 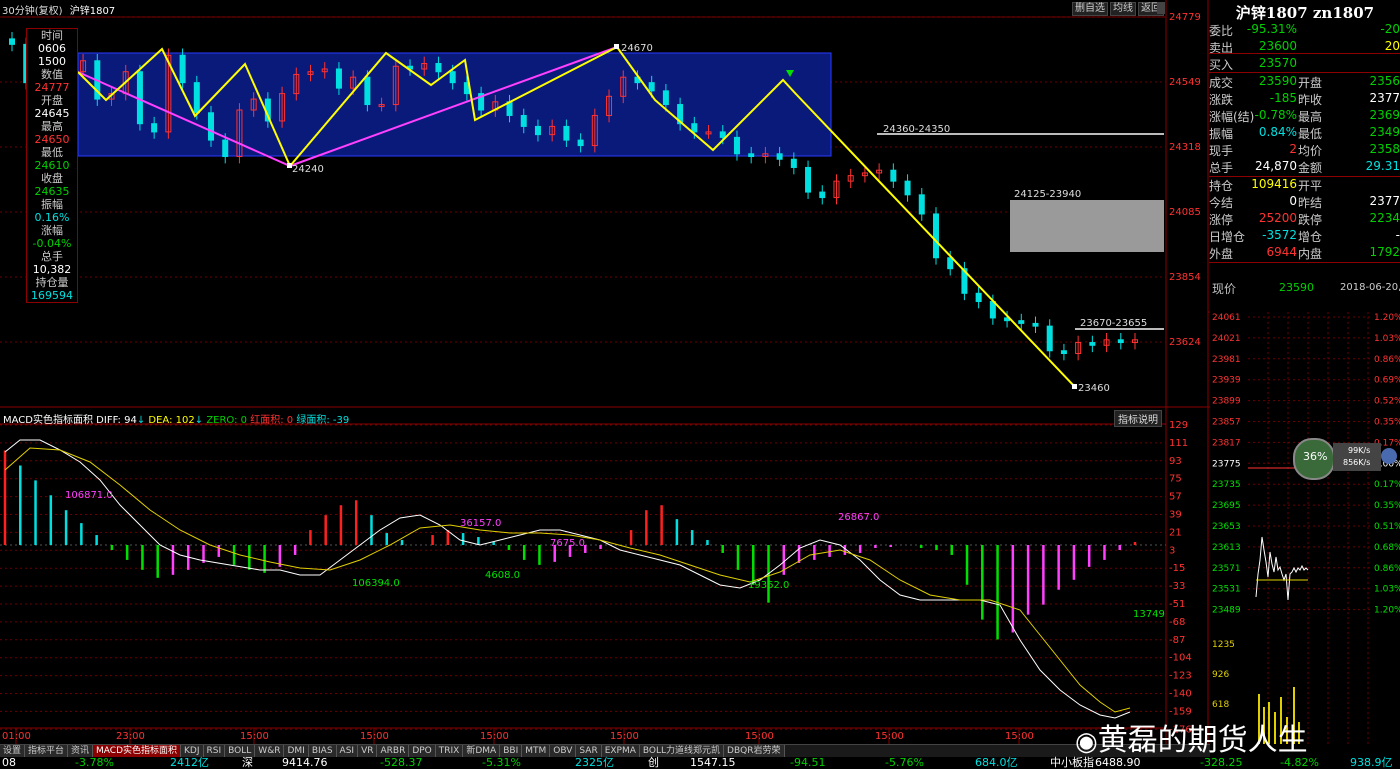 I want to click on quote-value-2: 2356, so click(x=1384, y=81).